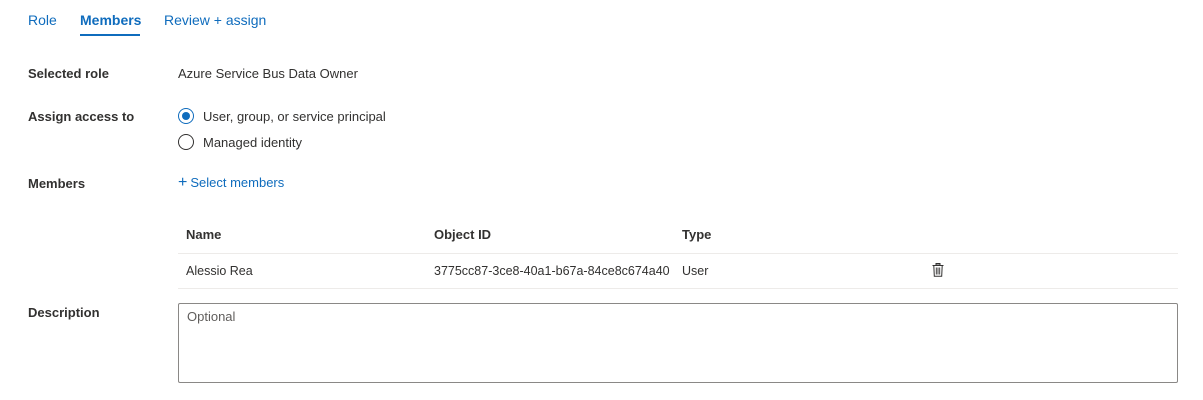 This screenshot has width=1203, height=400. Describe the element at coordinates (204, 234) in the screenshot. I see `column-header-name: Name` at that location.